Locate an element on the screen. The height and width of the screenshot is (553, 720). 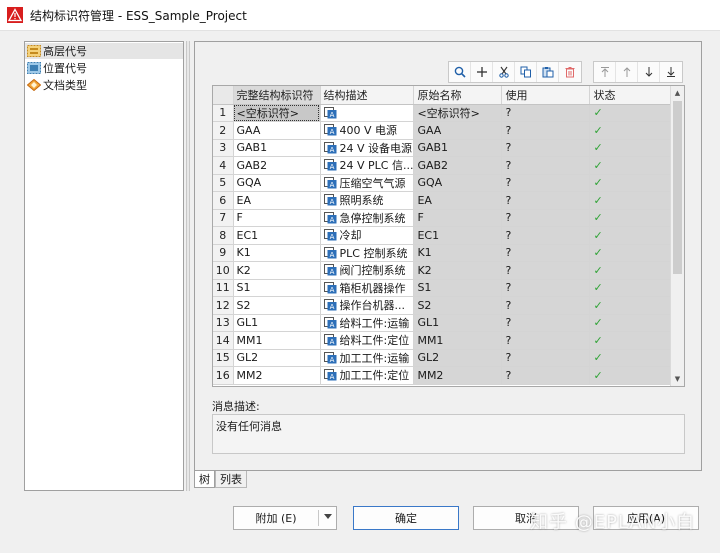
row-number: 5 is located at coordinates (223, 183).